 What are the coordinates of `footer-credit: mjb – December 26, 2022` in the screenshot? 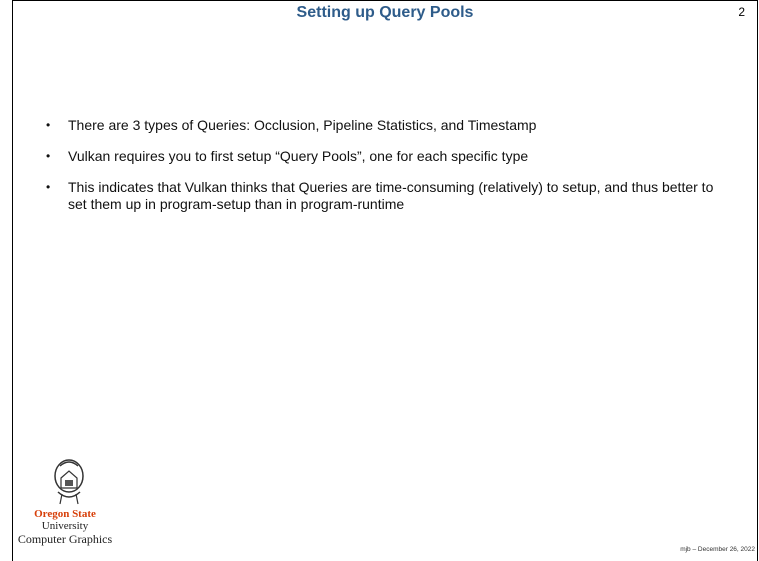 It's located at (717, 549).